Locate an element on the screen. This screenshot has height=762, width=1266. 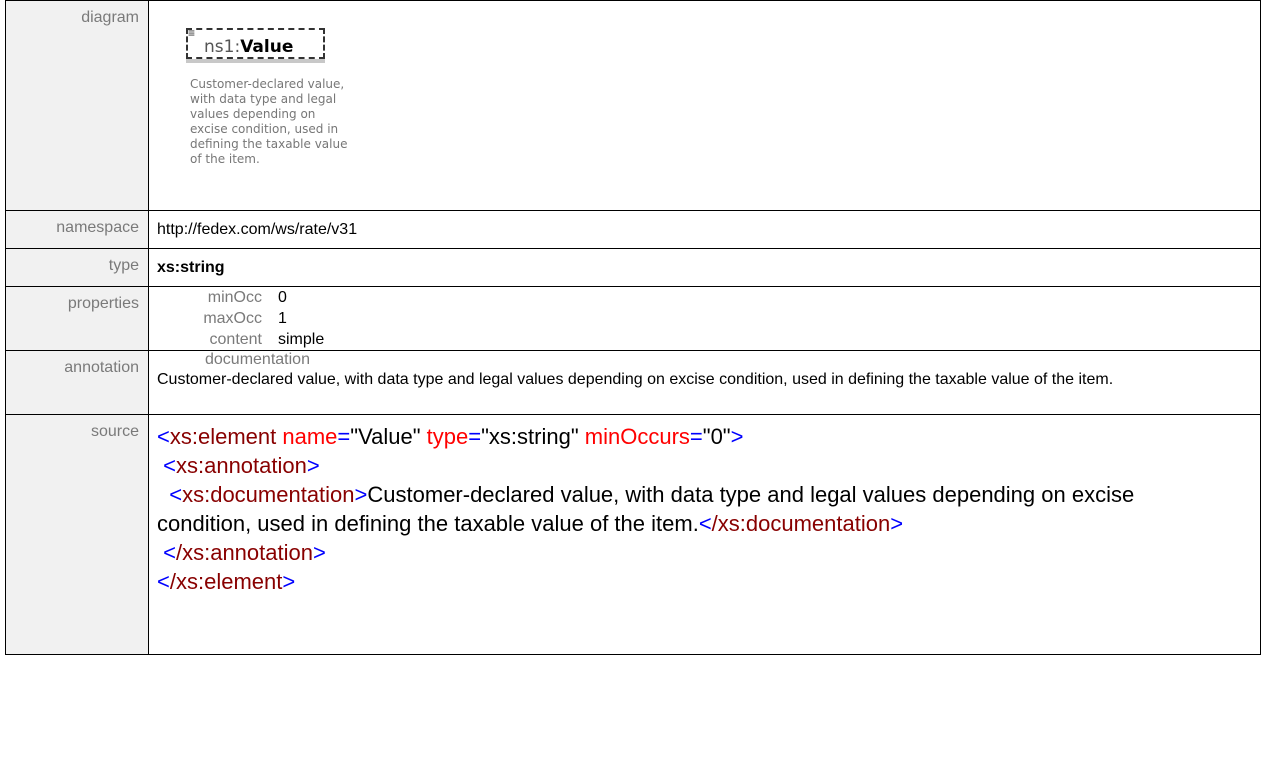
documentation-icon: ≡ is located at coordinates (192, 33).